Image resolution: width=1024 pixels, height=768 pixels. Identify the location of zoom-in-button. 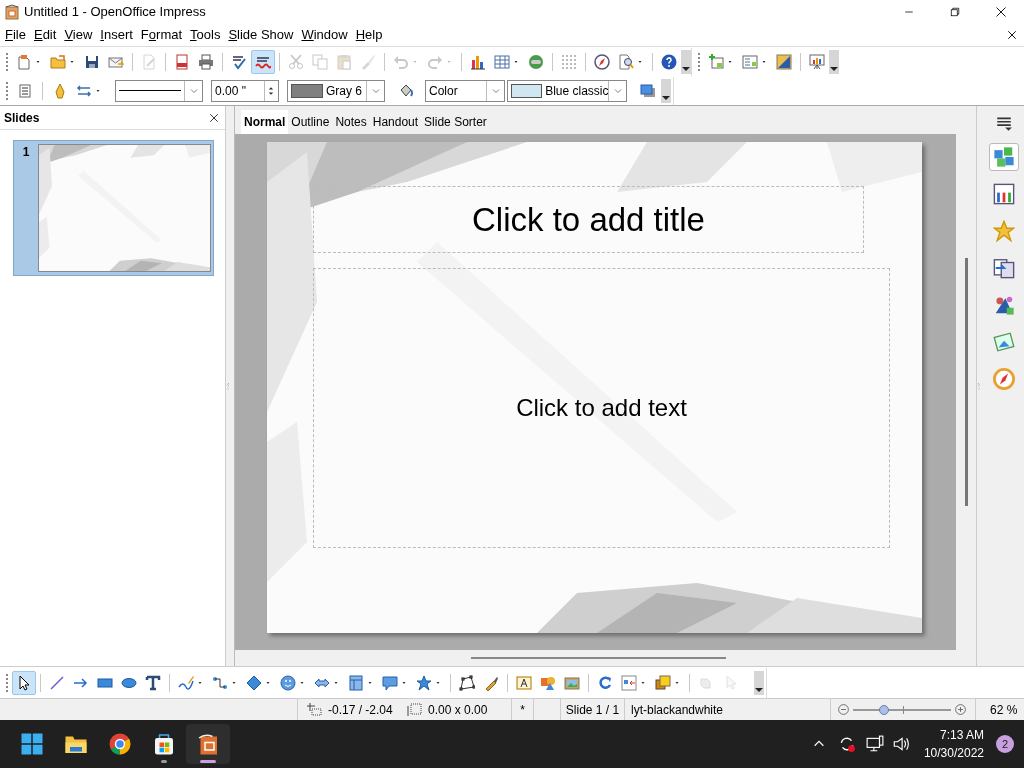
(960, 709).